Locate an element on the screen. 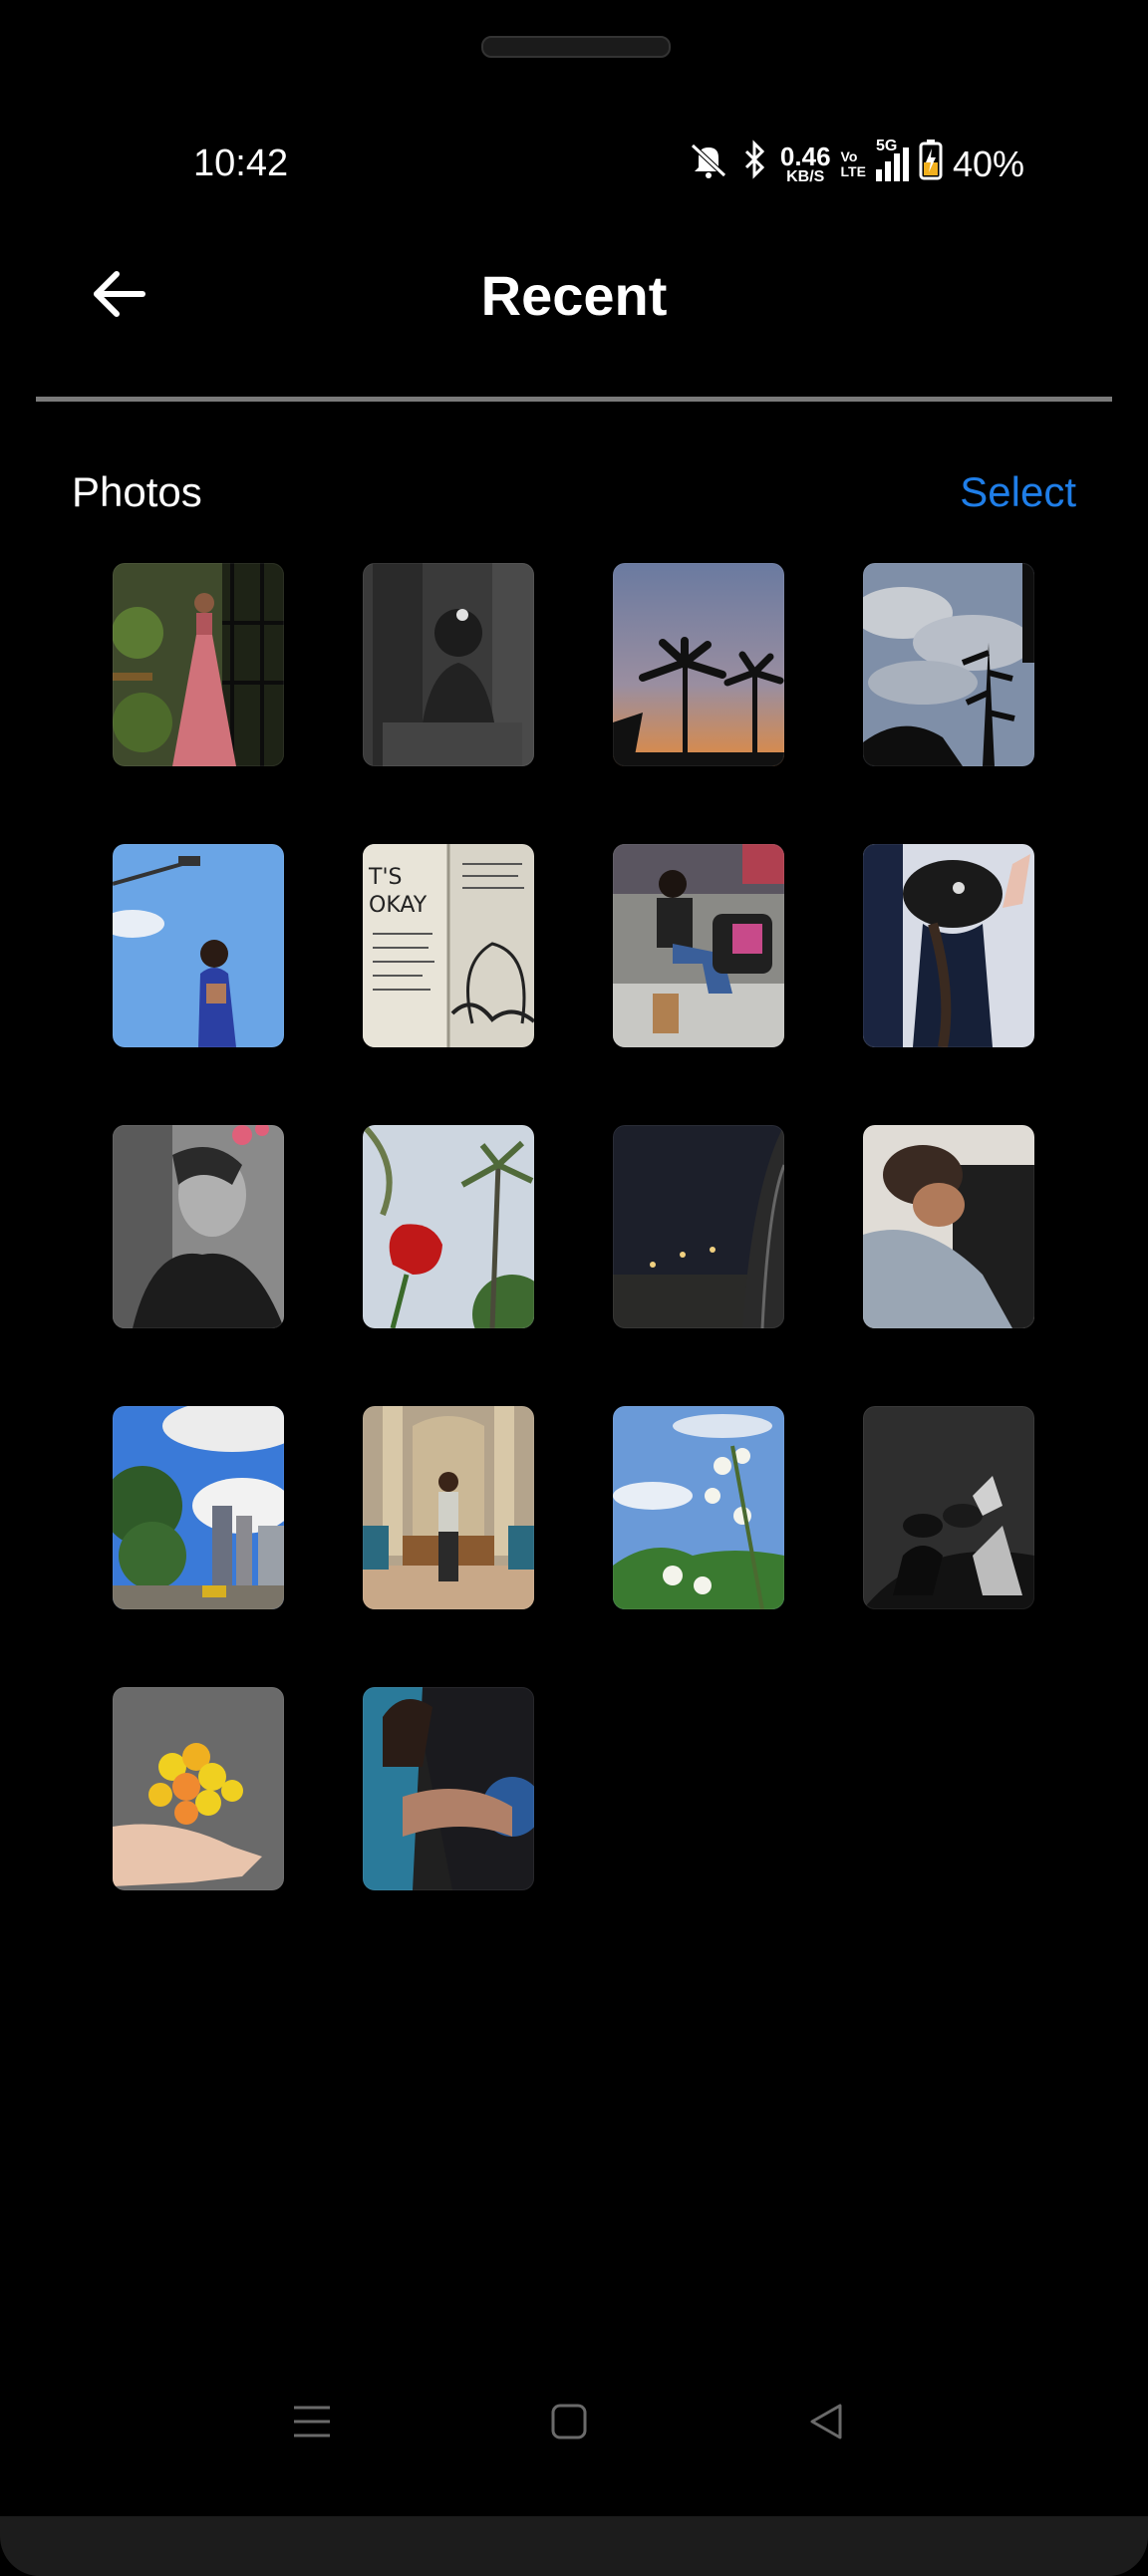 Image resolution: width=1148 pixels, height=2576 pixels. net-speed-unit: KB/S is located at coordinates (805, 176).